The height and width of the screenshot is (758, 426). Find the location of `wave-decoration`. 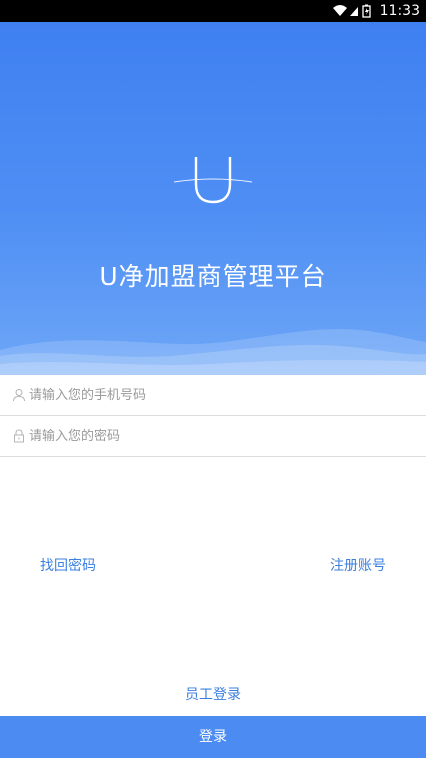

wave-decoration is located at coordinates (213, 351).